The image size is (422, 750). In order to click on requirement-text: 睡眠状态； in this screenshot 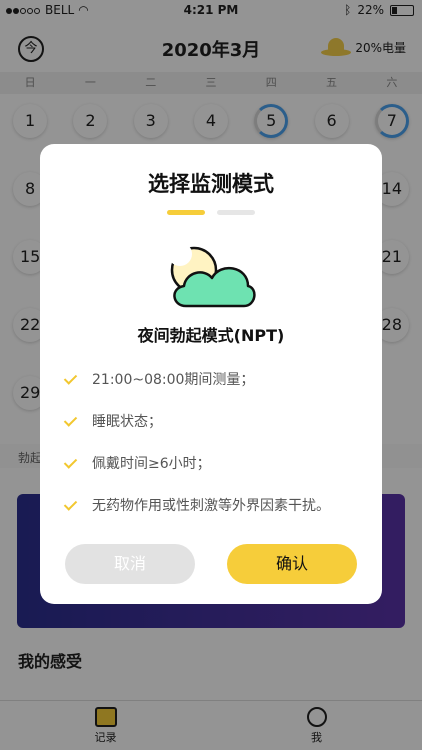, I will do `click(127, 422)`.